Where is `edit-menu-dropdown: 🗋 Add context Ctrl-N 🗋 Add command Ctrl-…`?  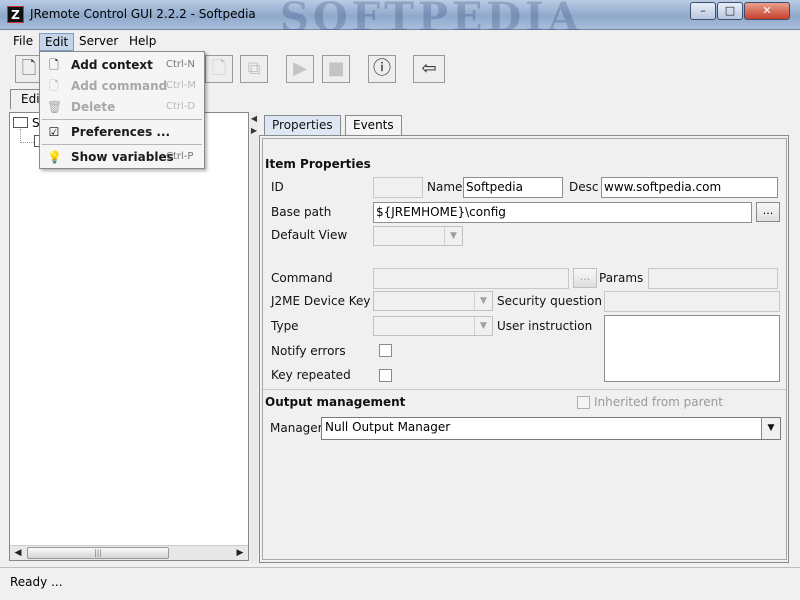 edit-menu-dropdown: 🗋 Add context Ctrl-N 🗋 Add command Ctrl-… is located at coordinates (122, 110).